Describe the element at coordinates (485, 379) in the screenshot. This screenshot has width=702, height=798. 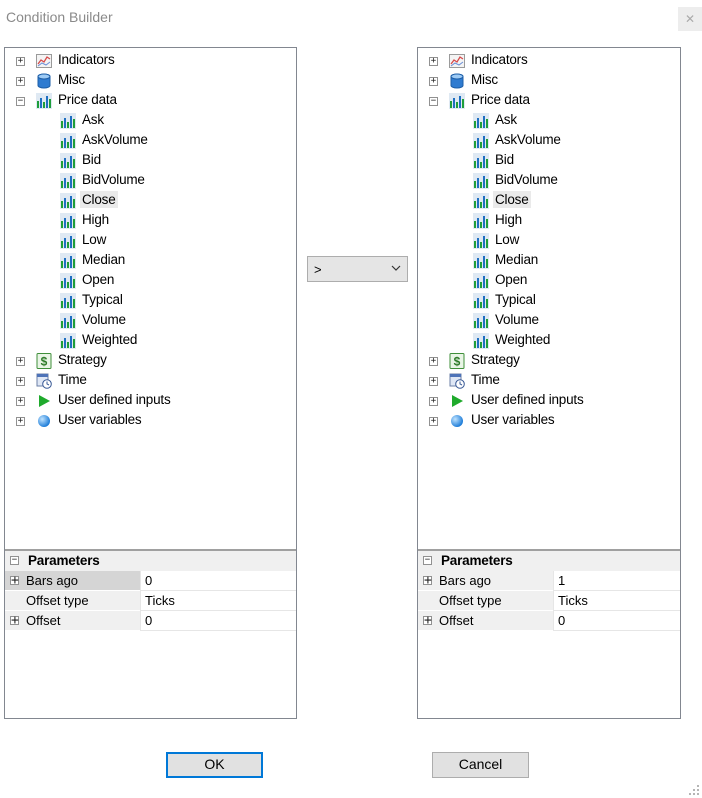
I see `tree-node-label: Time` at that location.